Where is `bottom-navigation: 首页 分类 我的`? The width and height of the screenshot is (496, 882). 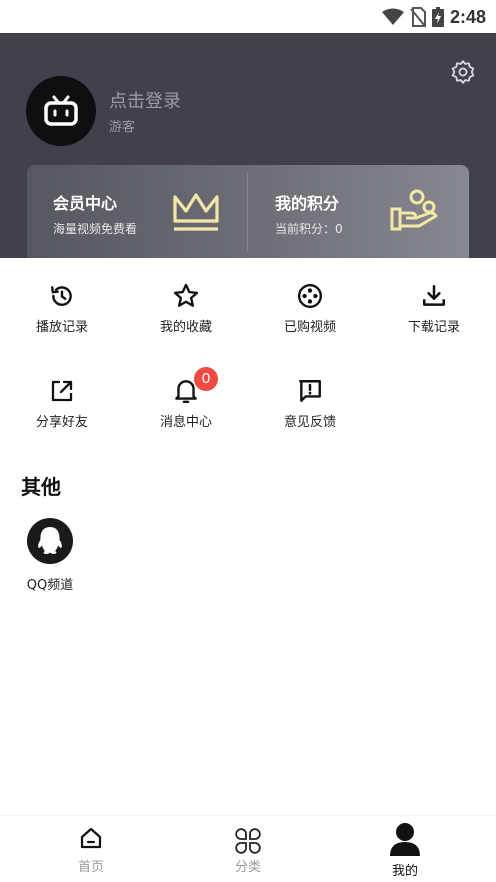
bottom-navigation: 首页 分类 我的 is located at coordinates (248, 848).